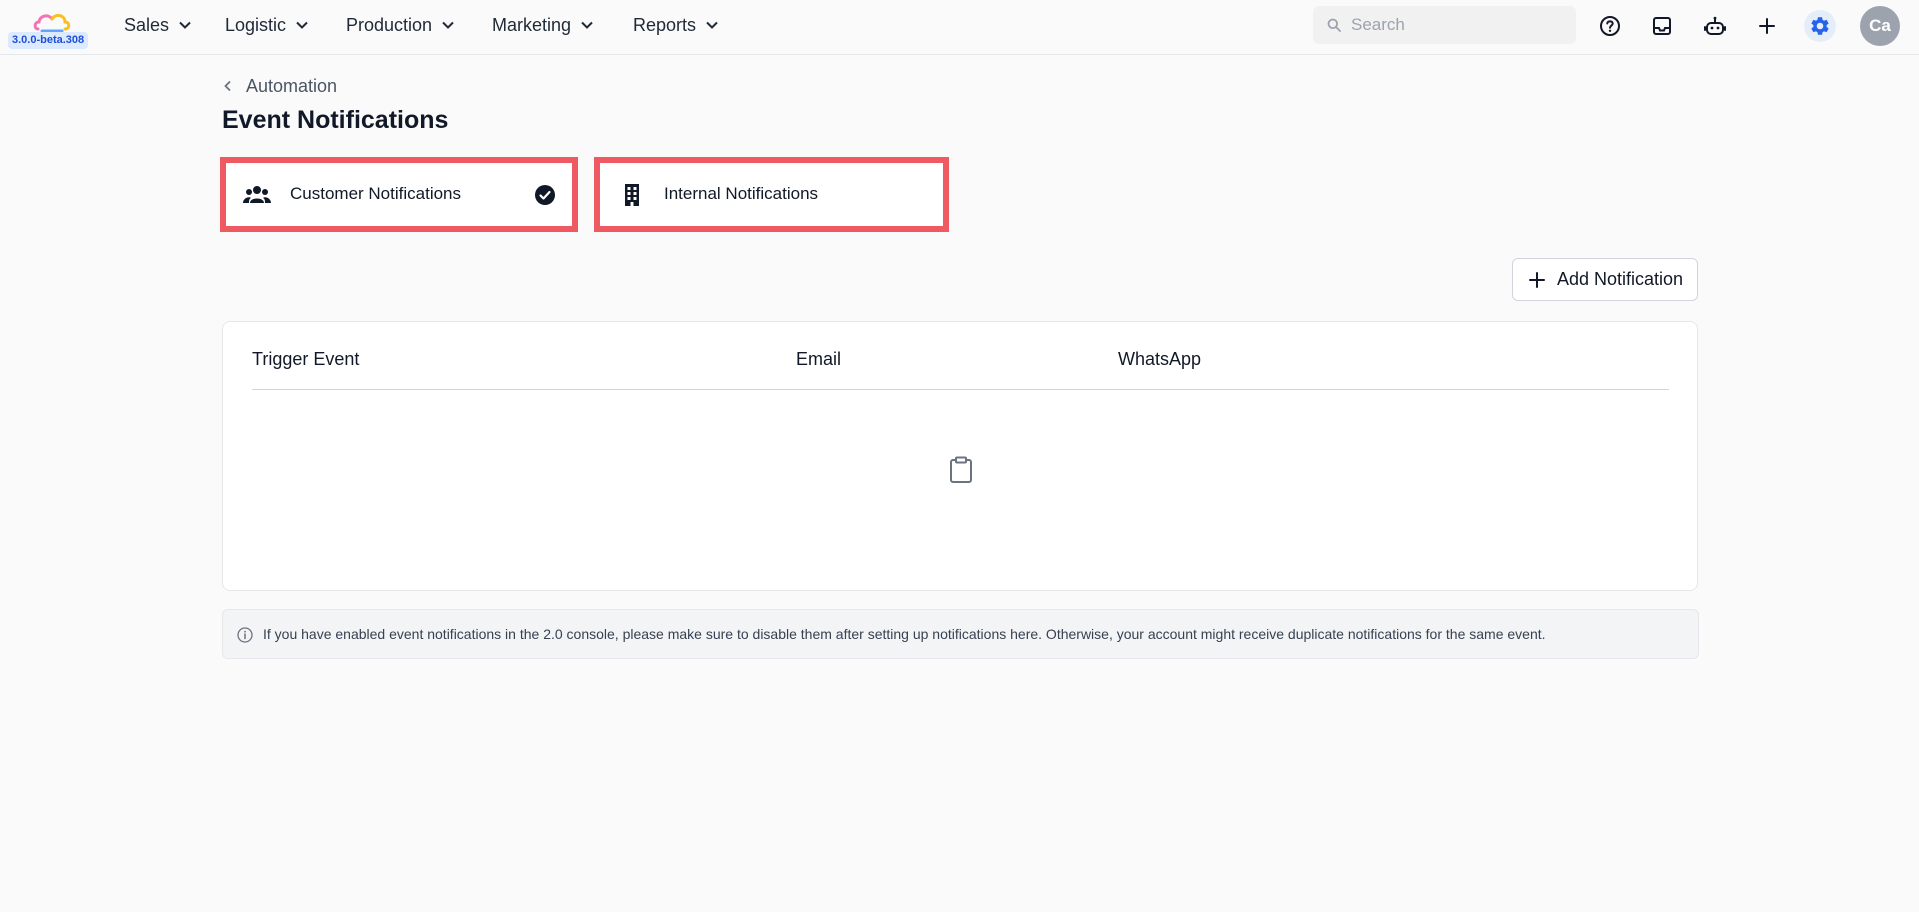 This screenshot has height=912, width=1919. Describe the element at coordinates (1620, 279) in the screenshot. I see `add-notification-label: Add Notification` at that location.